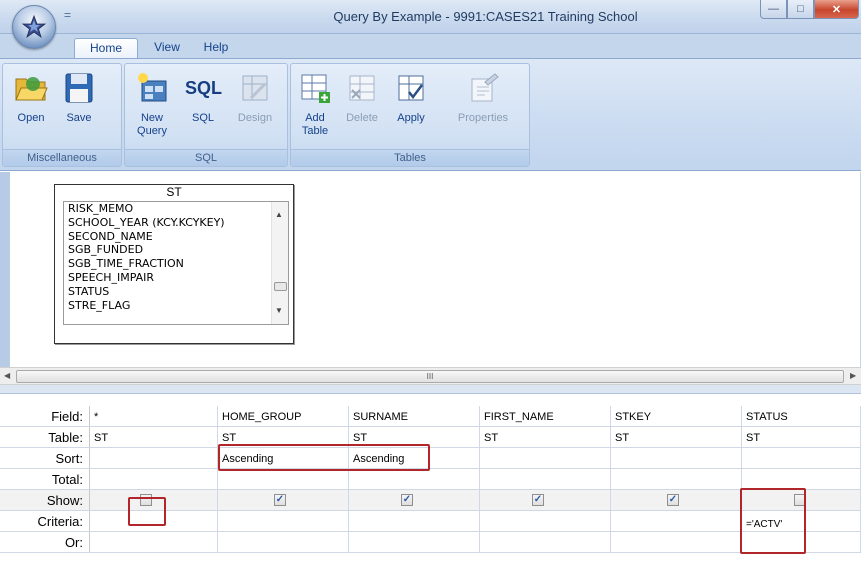 The width and height of the screenshot is (861, 567). What do you see at coordinates (176, 237) in the screenshot?
I see `table-field-item: SECOND_NAME` at bounding box center [176, 237].